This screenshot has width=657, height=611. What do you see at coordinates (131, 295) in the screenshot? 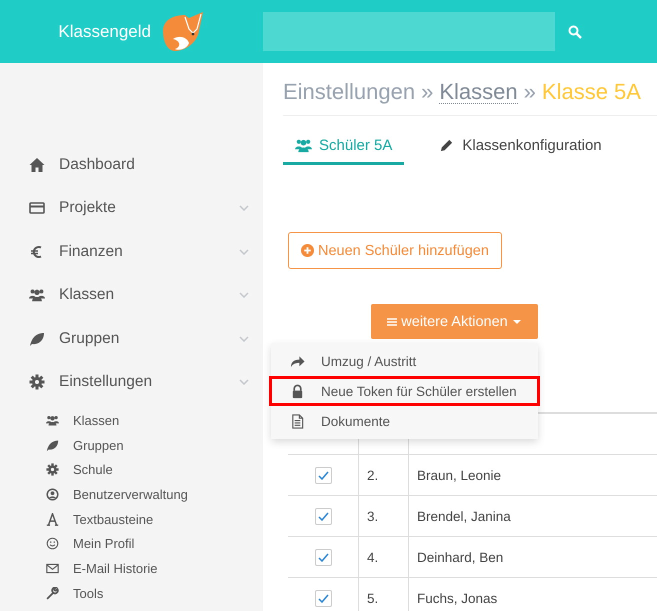
I see `sidebar-item: Klassen` at bounding box center [131, 295].